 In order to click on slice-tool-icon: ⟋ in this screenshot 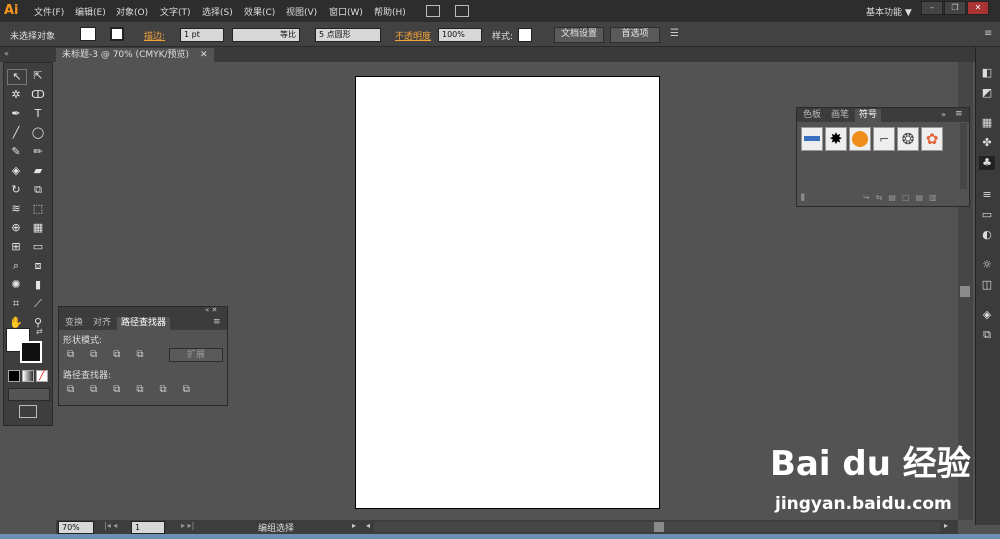, I will do `click(38, 304)`.